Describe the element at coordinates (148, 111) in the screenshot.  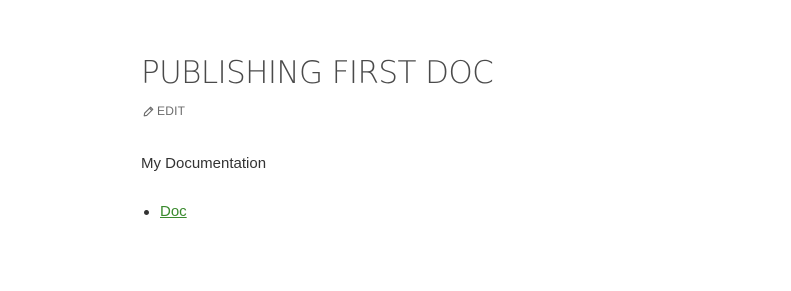
I see `pencil-icon` at that location.